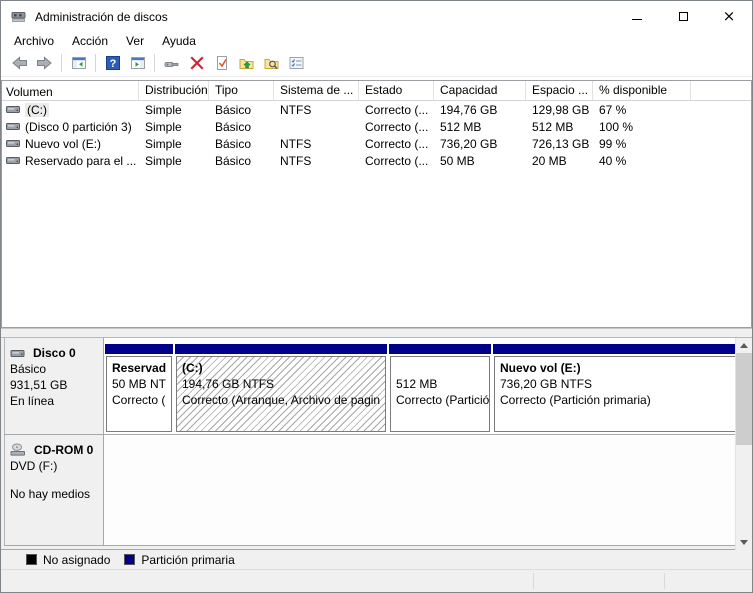  I want to click on disk0-size: 931,51 GB, so click(39, 385).